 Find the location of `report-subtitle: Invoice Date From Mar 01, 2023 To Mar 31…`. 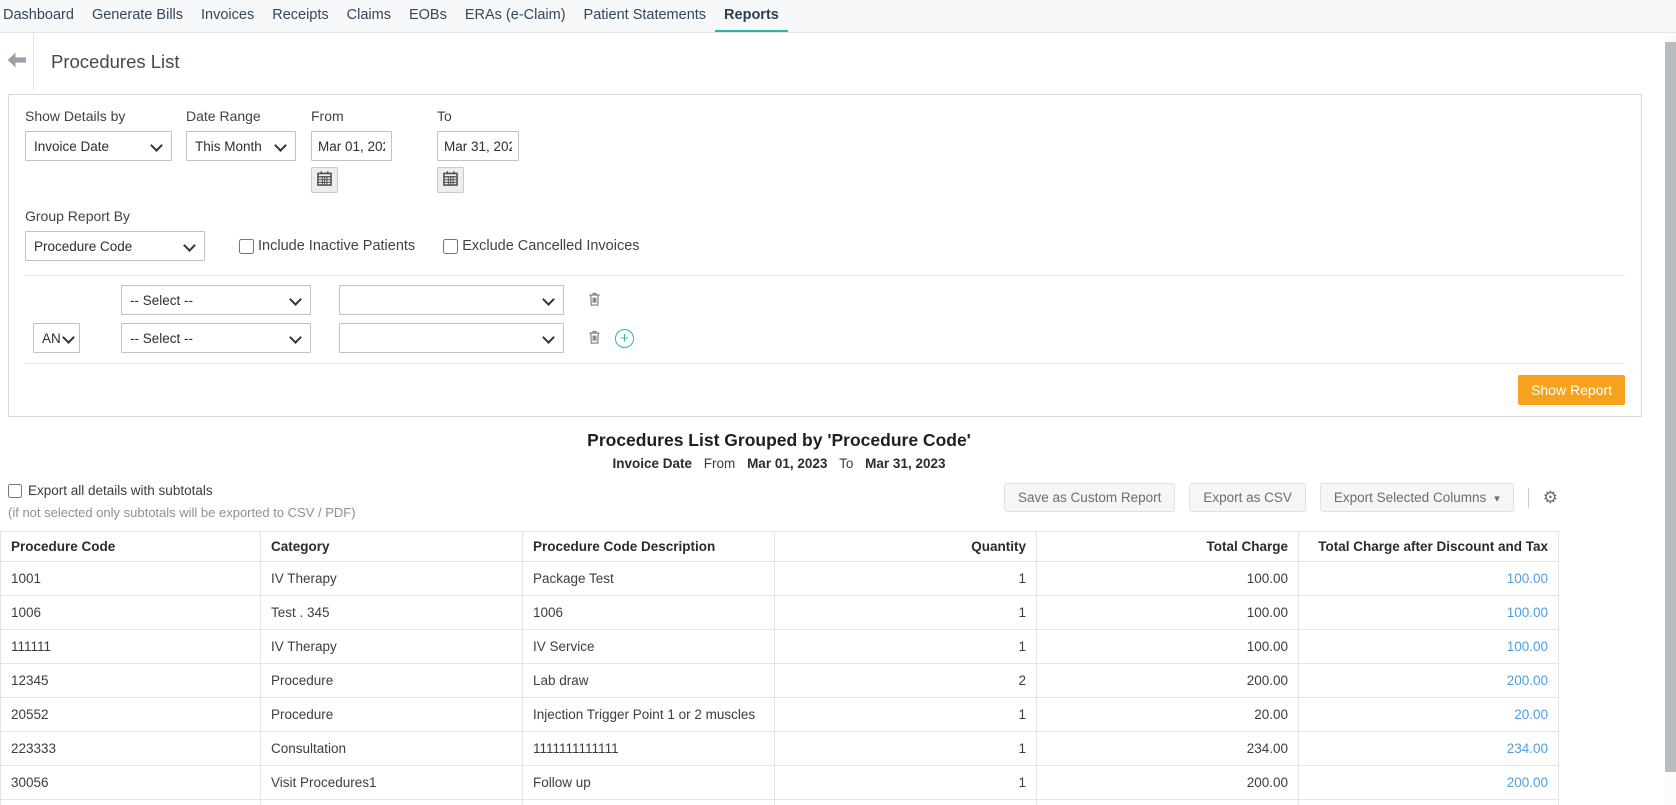

report-subtitle: Invoice Date From Mar 01, 2023 To Mar 31… is located at coordinates (779, 463).